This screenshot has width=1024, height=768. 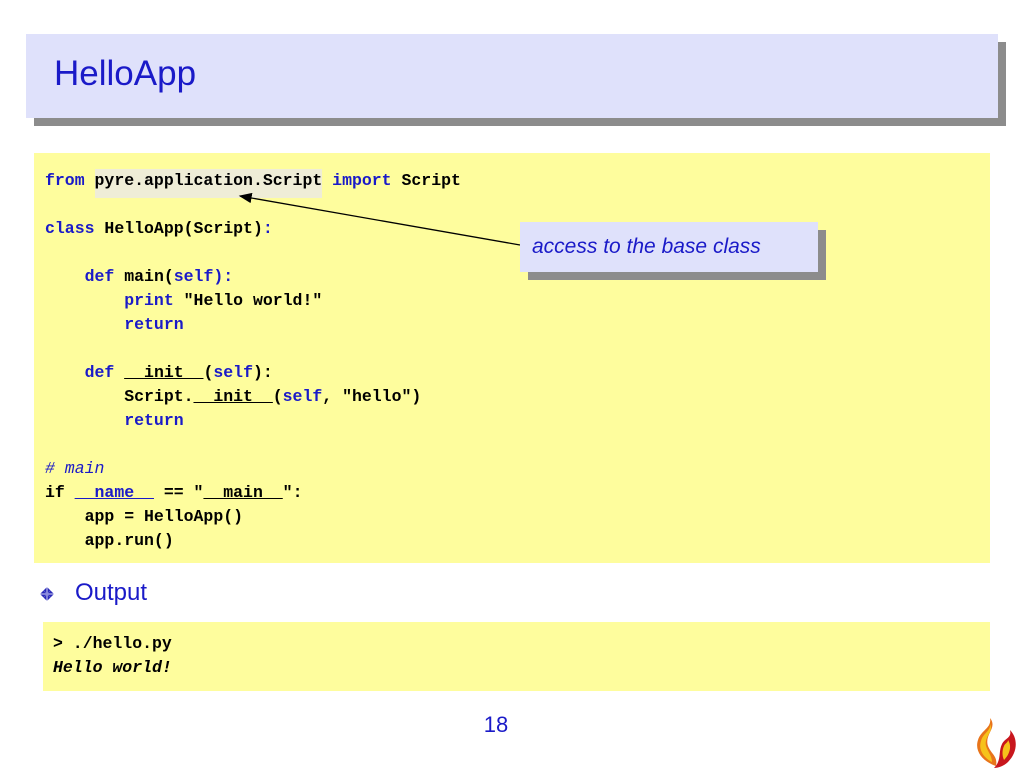 I want to click on app-assign: app = HelloApp(), so click(x=164, y=516).